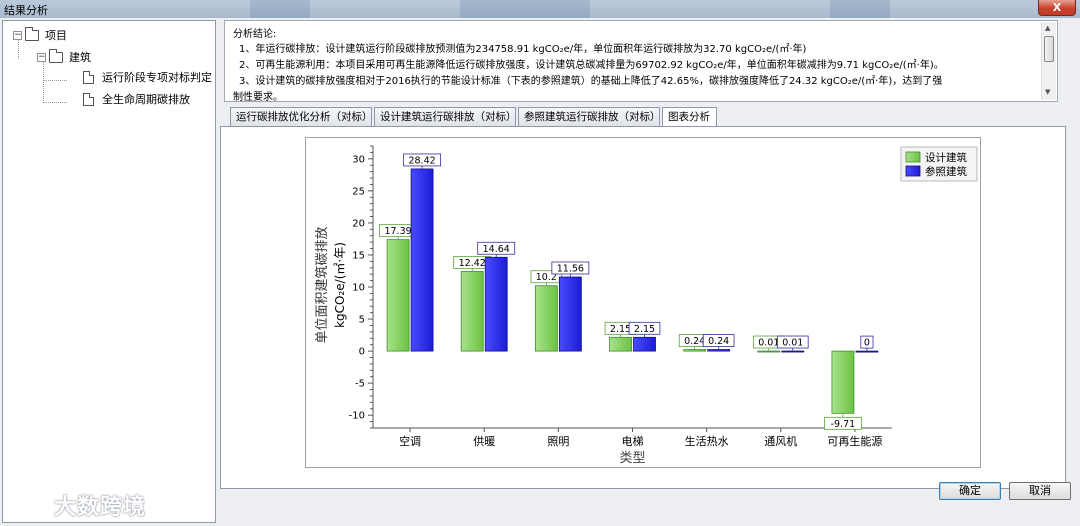 The image size is (1080, 526). Describe the element at coordinates (496, 249) in the screenshot. I see `data-label: 14.64` at that location.